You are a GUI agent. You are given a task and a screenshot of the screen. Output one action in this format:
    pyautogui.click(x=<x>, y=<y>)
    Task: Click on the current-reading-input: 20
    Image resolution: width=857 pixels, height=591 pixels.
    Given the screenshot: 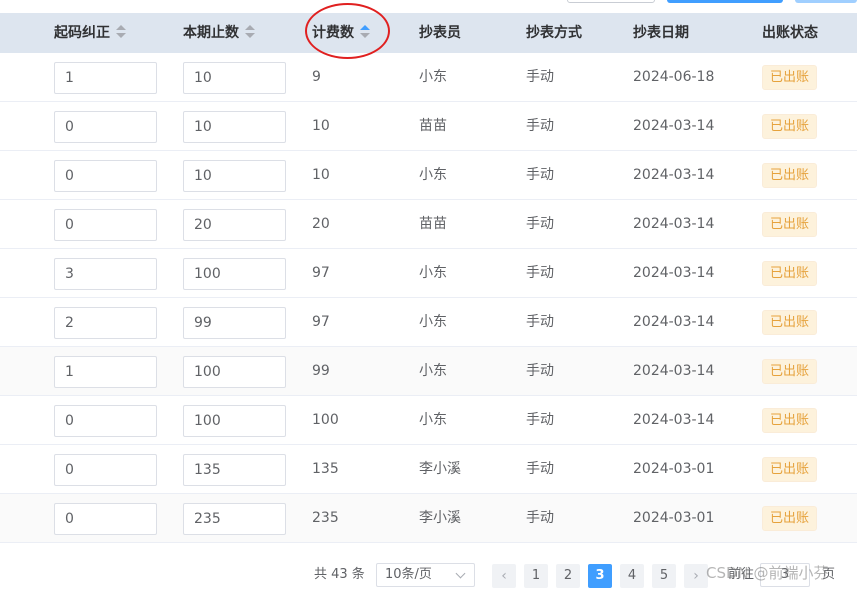 What is the action you would take?
    pyautogui.click(x=234, y=225)
    